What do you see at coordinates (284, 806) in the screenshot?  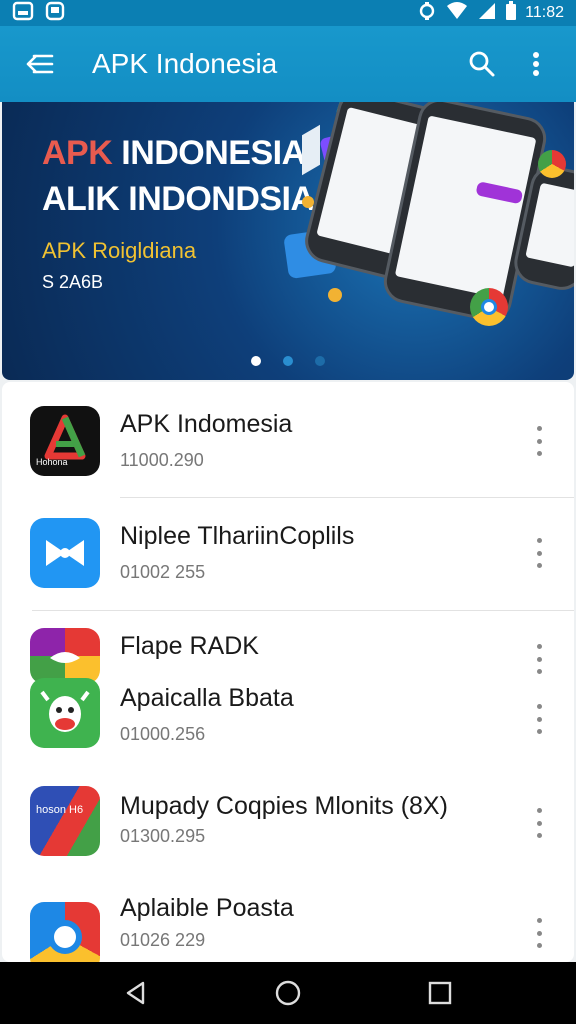 I see `app-name: Mupady Coqpies Mlonits (8X)` at bounding box center [284, 806].